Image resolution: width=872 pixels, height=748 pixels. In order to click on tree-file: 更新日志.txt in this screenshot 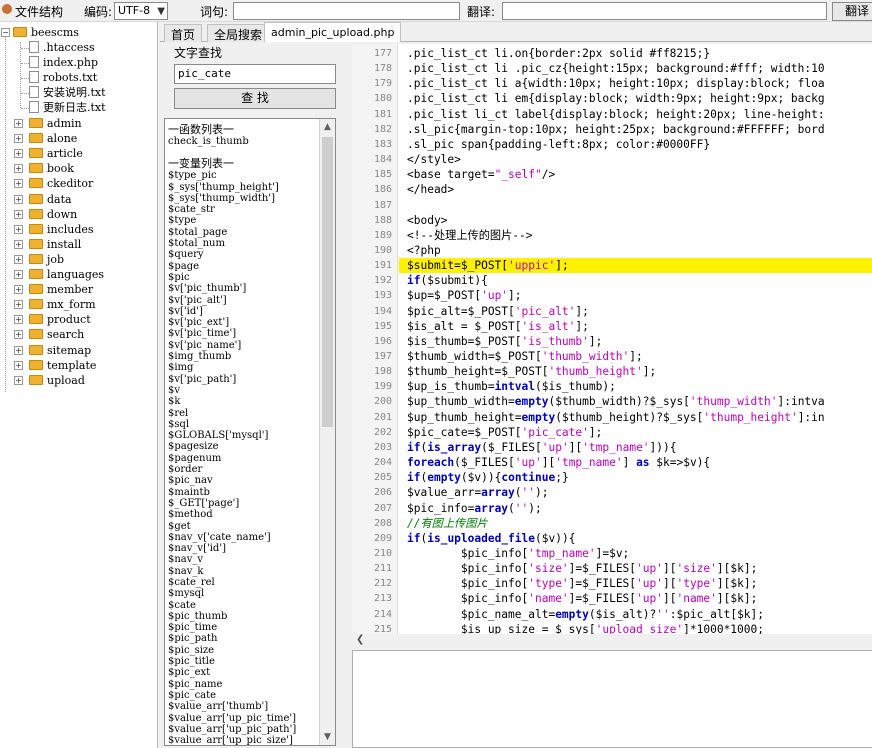, I will do `click(67, 107)`.